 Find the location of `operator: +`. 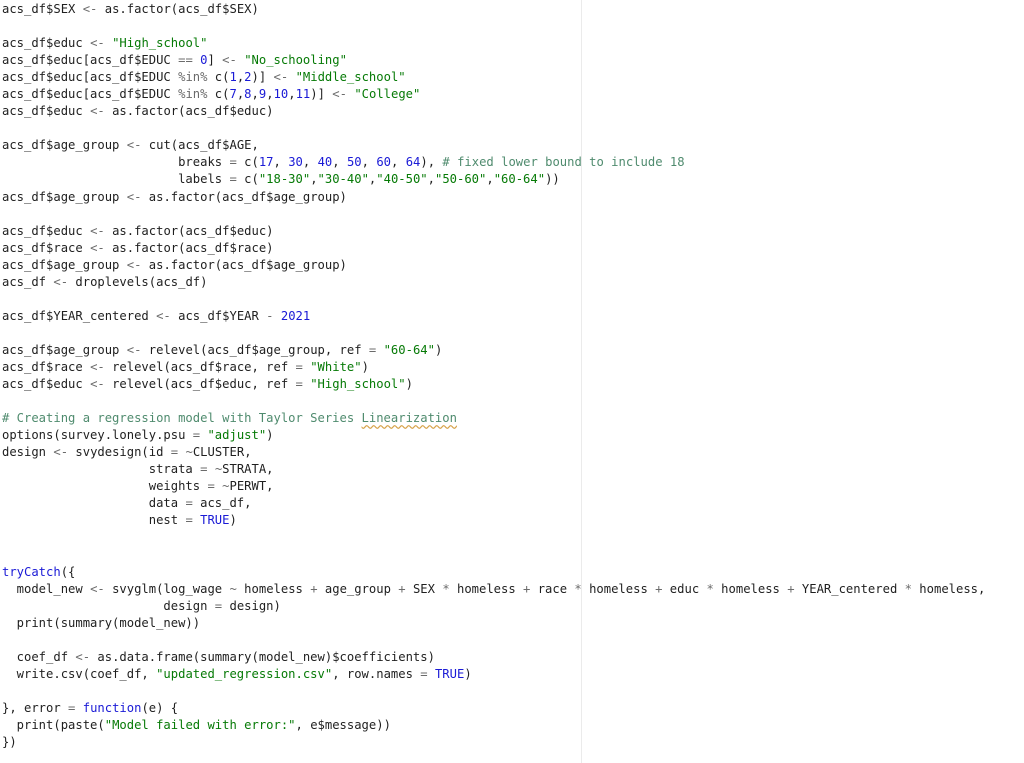

operator: + is located at coordinates (791, 588).